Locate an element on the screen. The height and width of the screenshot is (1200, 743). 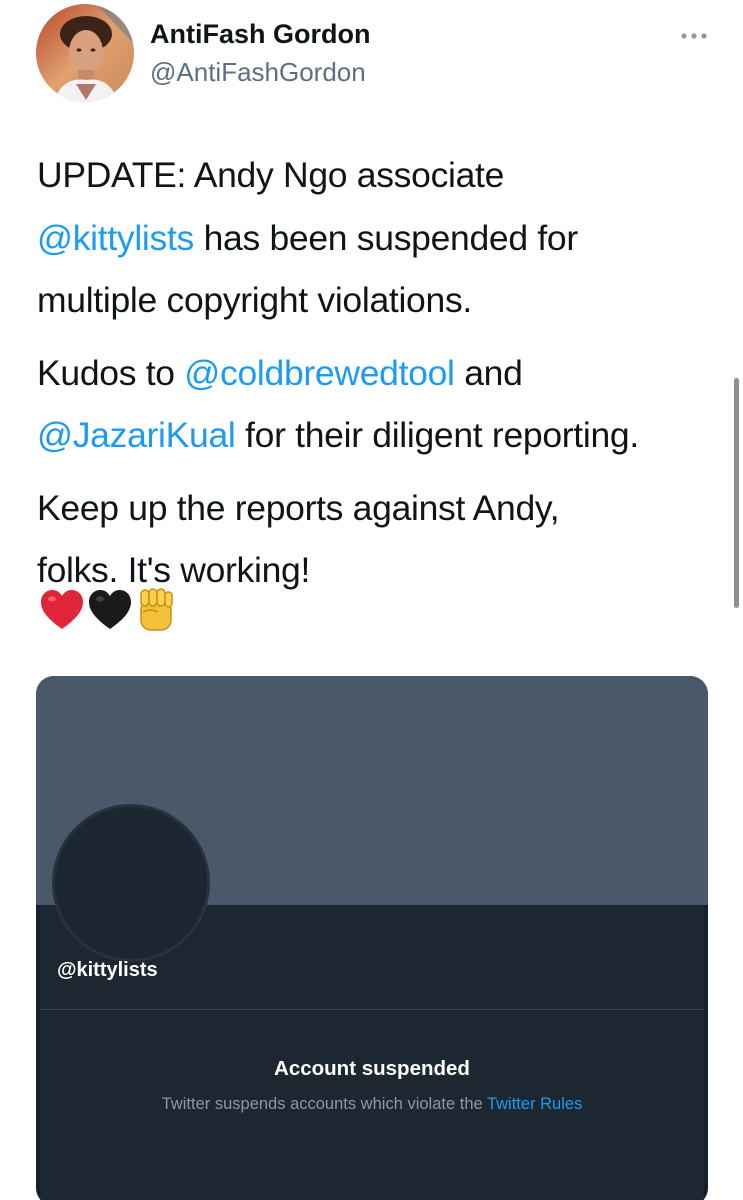
text-segment: Kudos to is located at coordinates (111, 372).